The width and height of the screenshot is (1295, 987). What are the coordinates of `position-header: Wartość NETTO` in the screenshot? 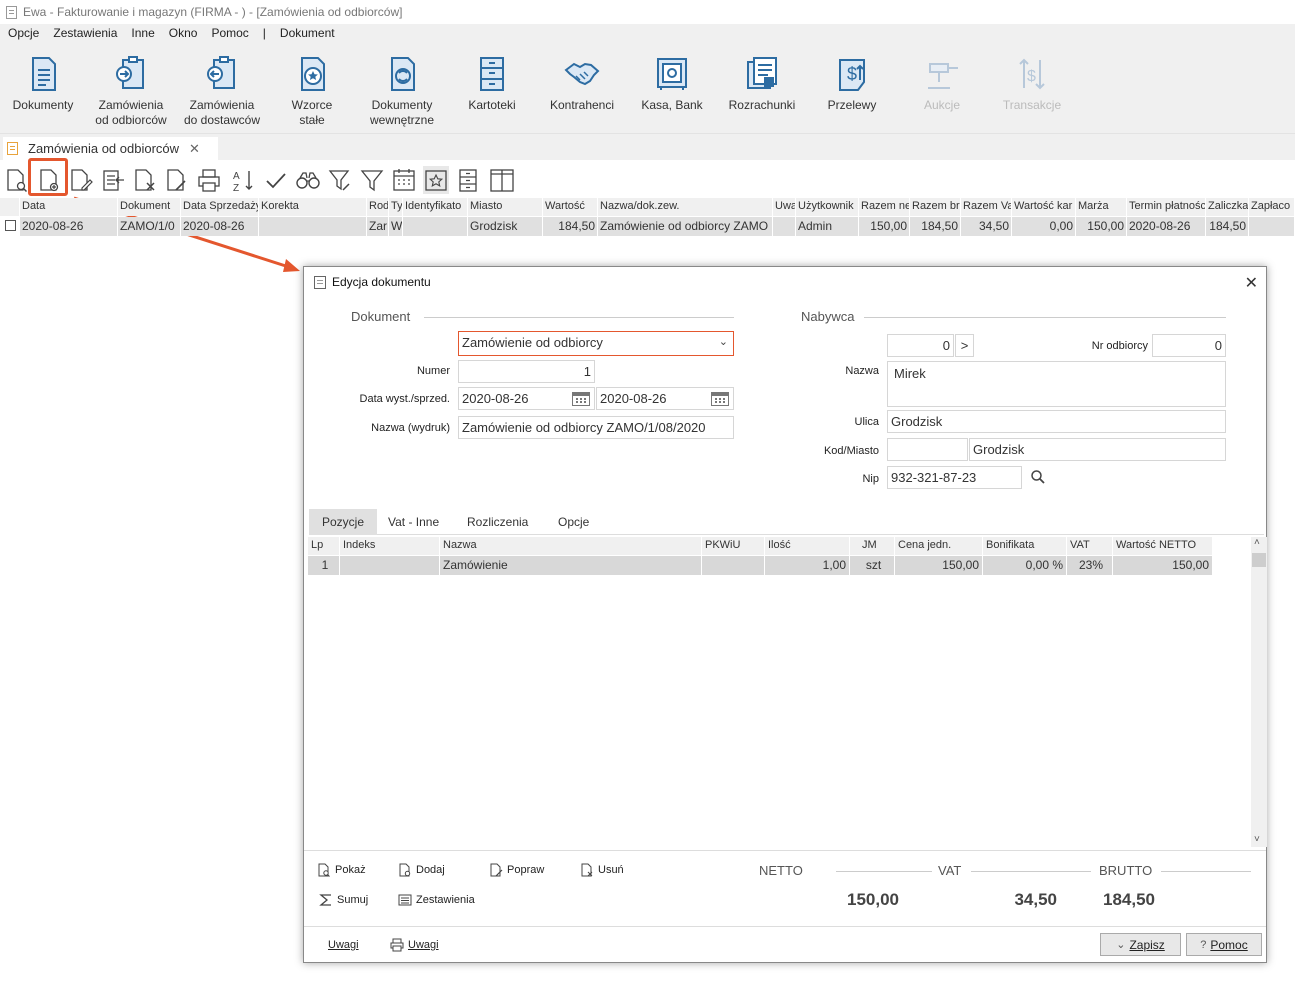 It's located at (1163, 546).